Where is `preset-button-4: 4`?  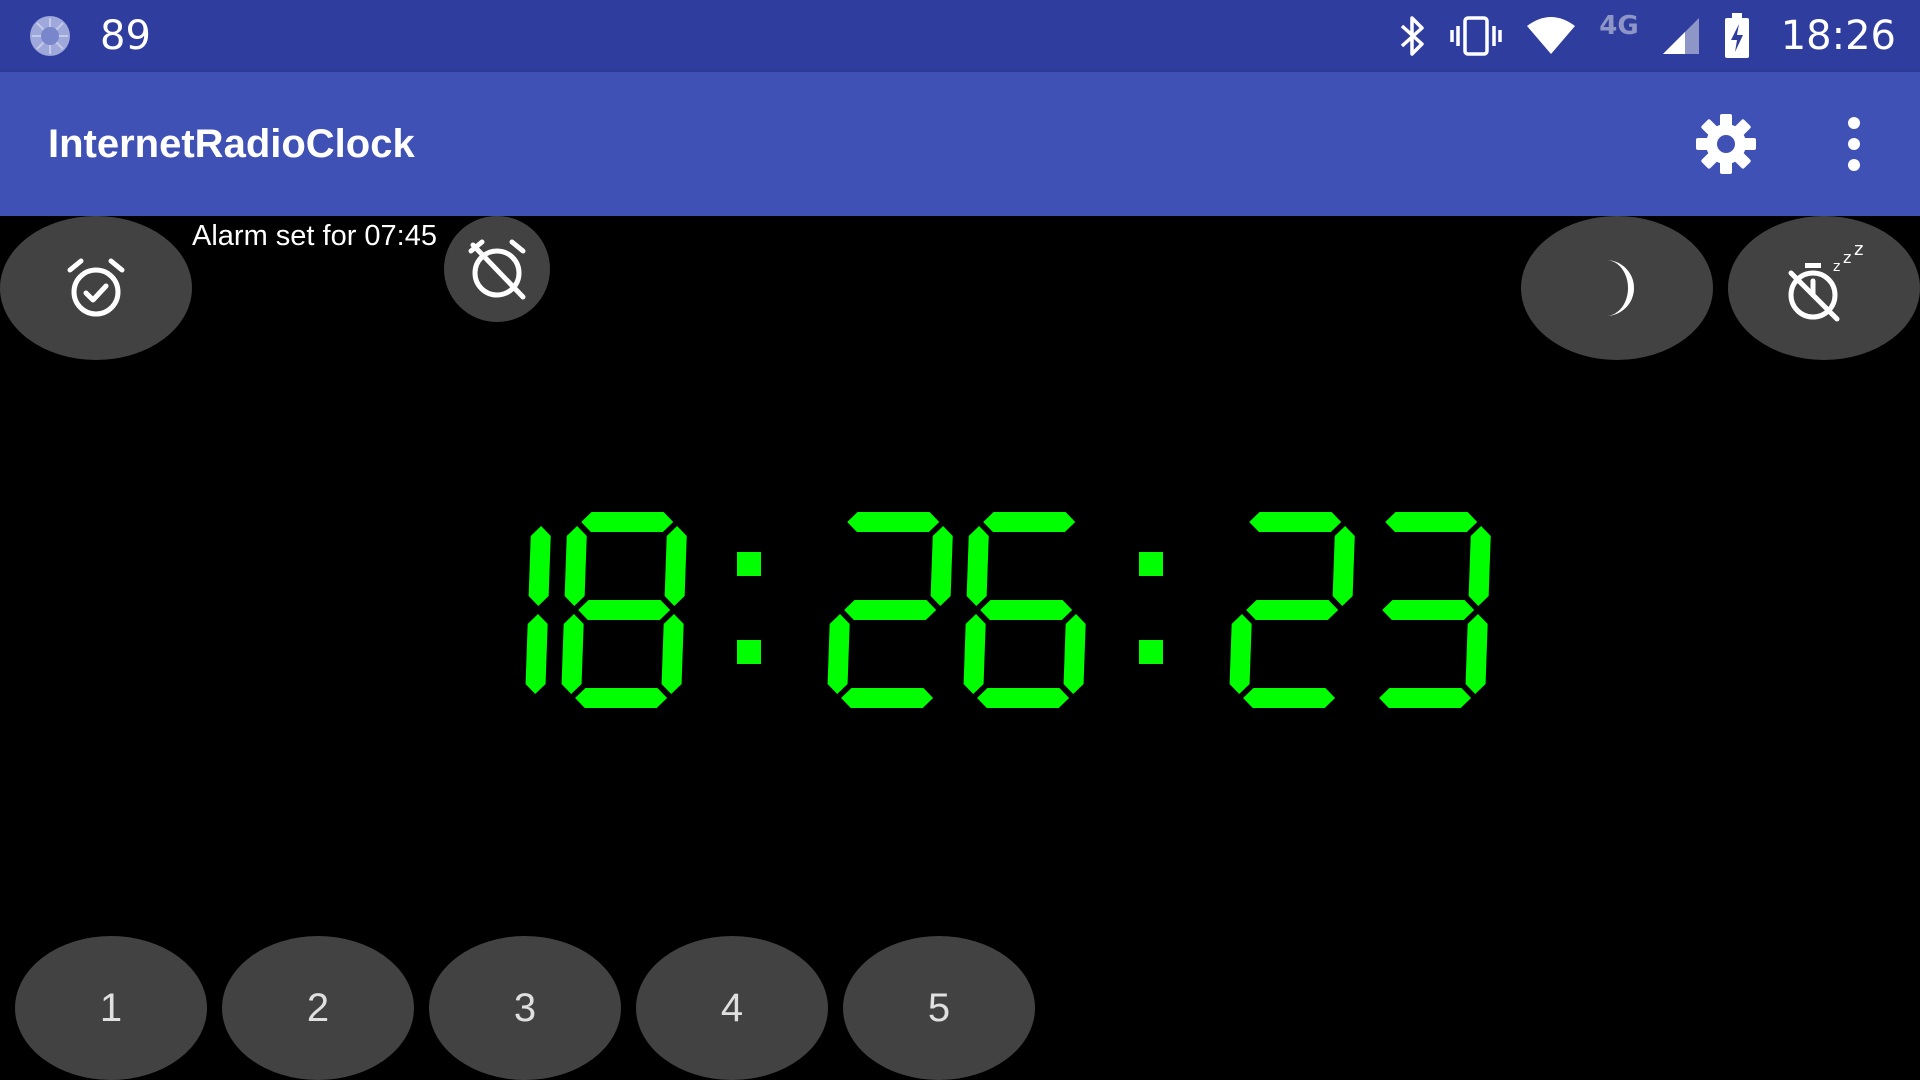
preset-button-4: 4 is located at coordinates (732, 1008).